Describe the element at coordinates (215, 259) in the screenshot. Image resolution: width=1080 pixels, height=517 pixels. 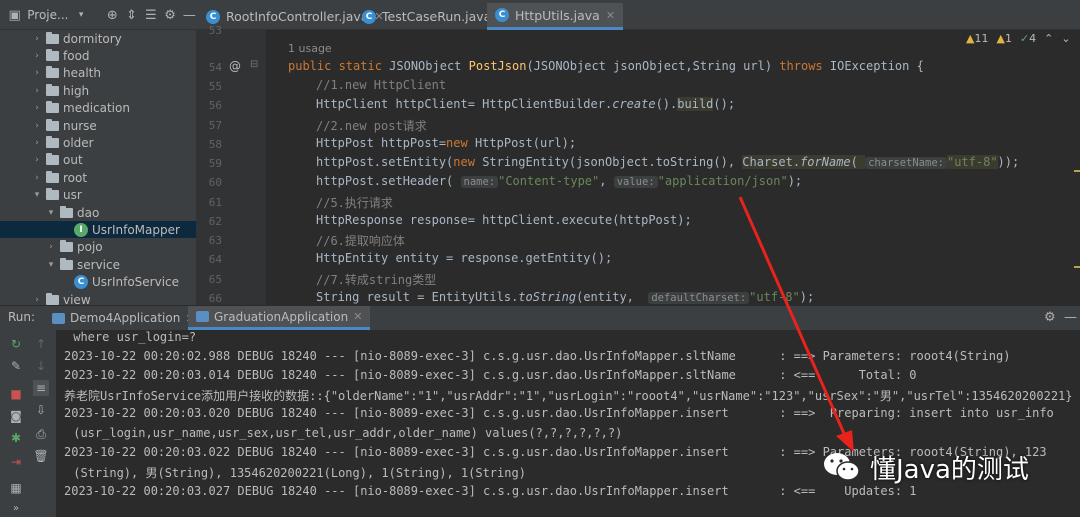
I see `line-number: 64` at that location.